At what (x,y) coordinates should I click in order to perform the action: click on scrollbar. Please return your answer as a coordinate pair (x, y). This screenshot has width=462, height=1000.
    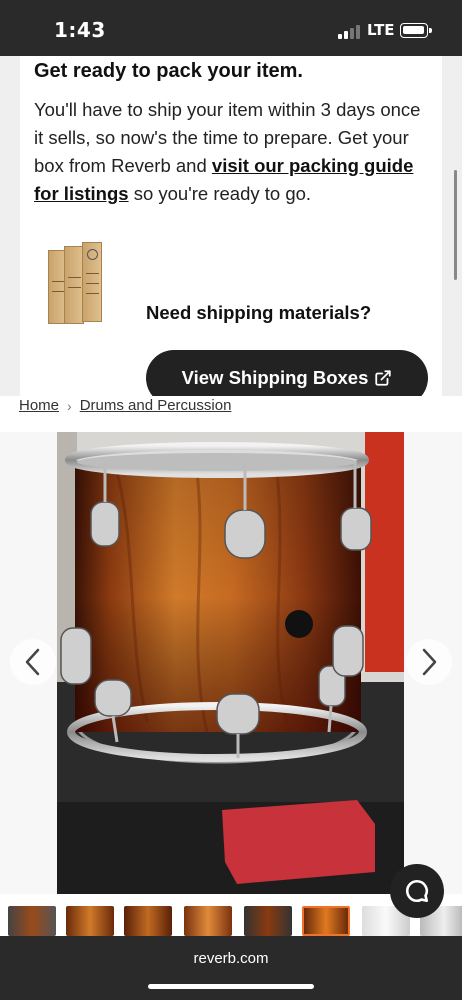
    Looking at the image, I should click on (455, 225).